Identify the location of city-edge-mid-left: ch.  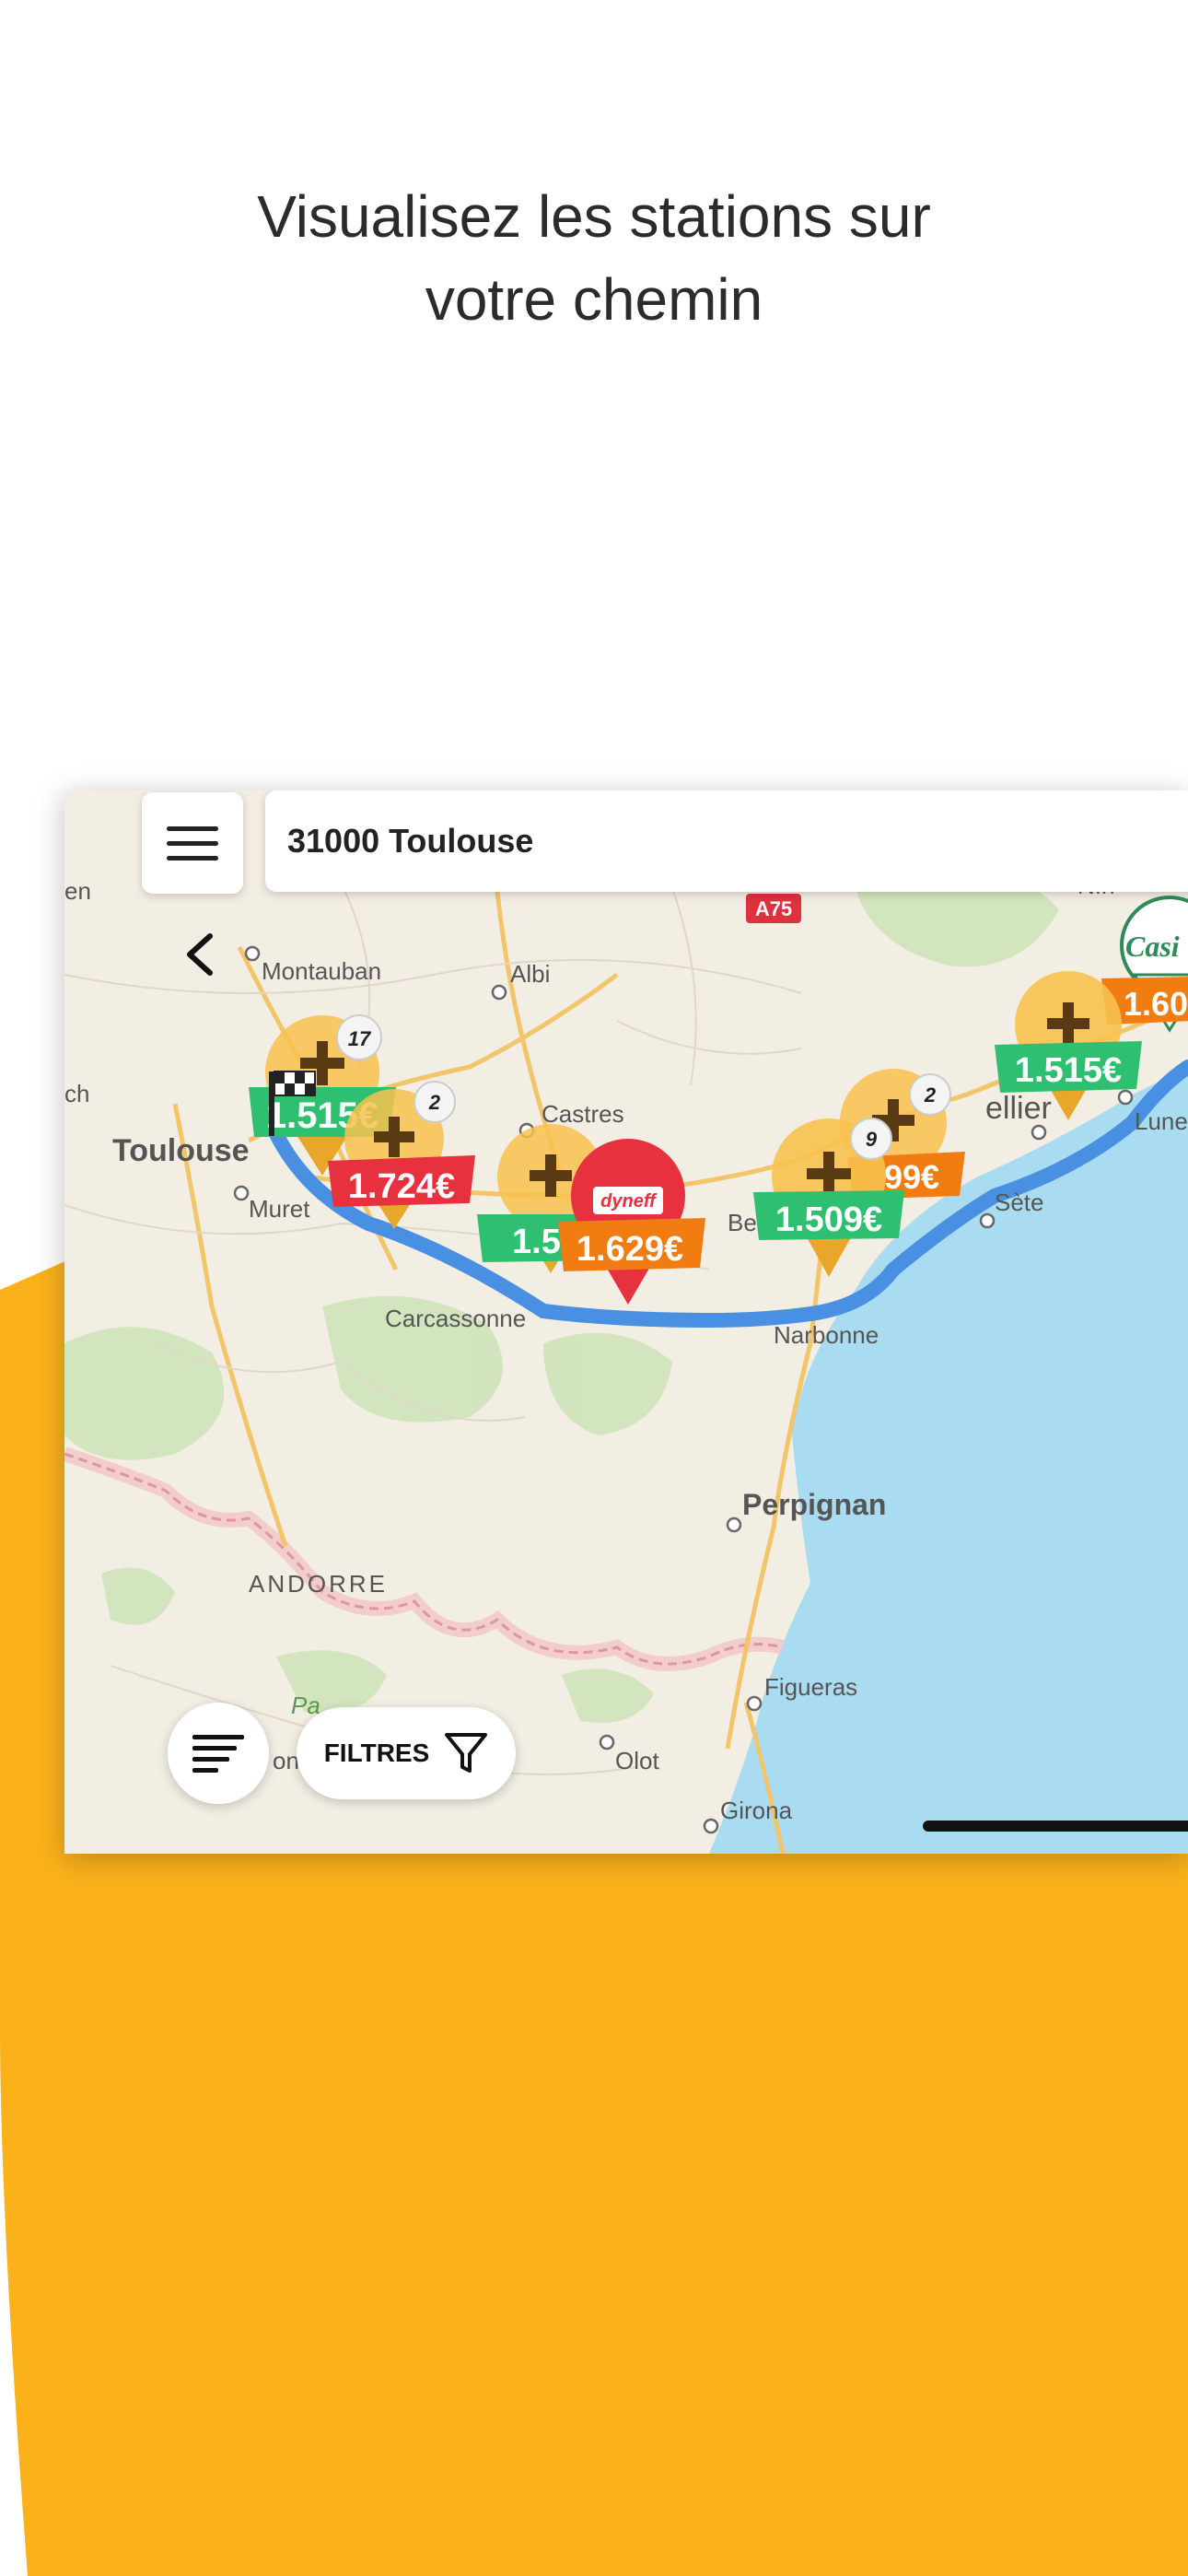
(76, 1093).